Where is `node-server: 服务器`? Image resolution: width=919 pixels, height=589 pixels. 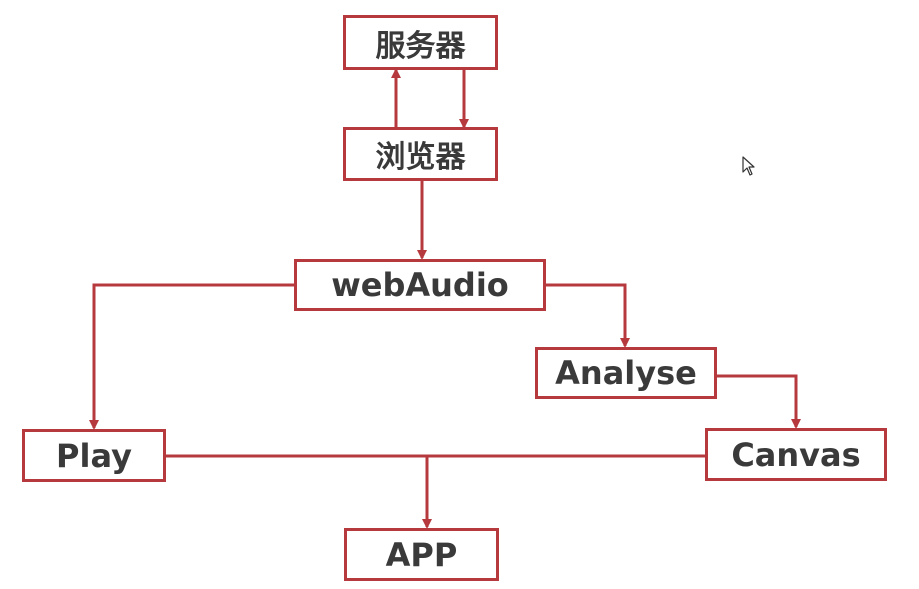
node-server: 服务器 is located at coordinates (420, 42).